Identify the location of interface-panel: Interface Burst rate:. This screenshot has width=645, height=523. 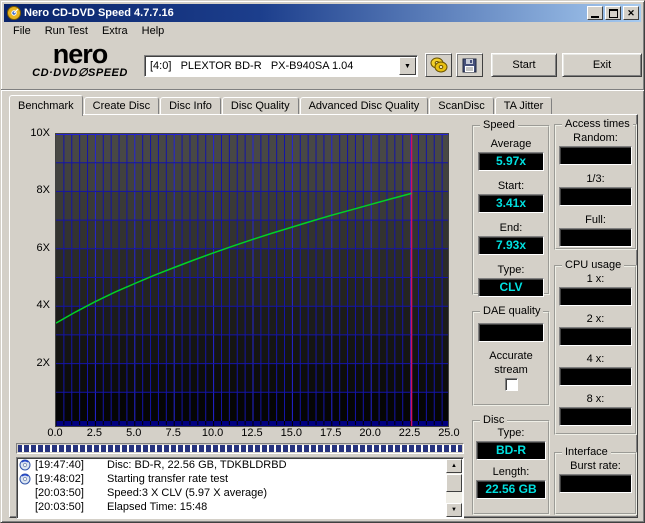
(595, 480).